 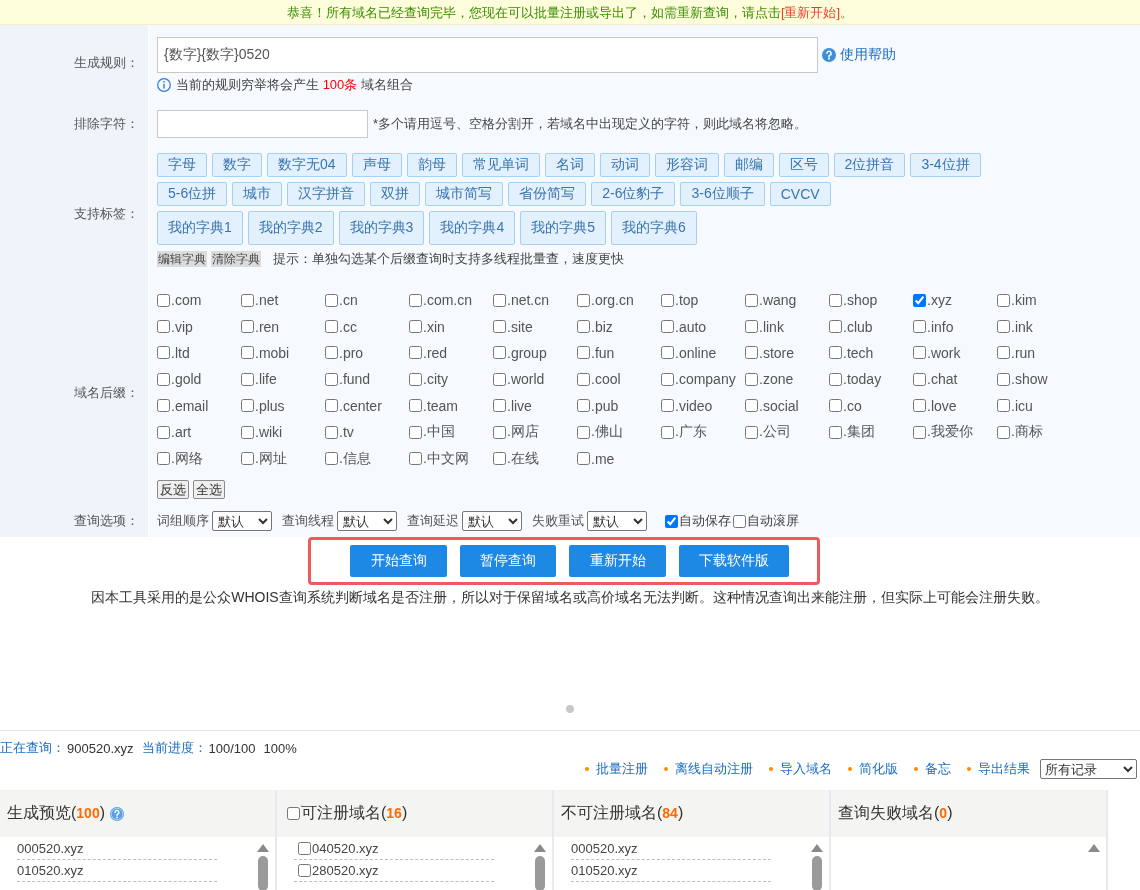 I want to click on suffix-label: .icu, so click(x=1022, y=405).